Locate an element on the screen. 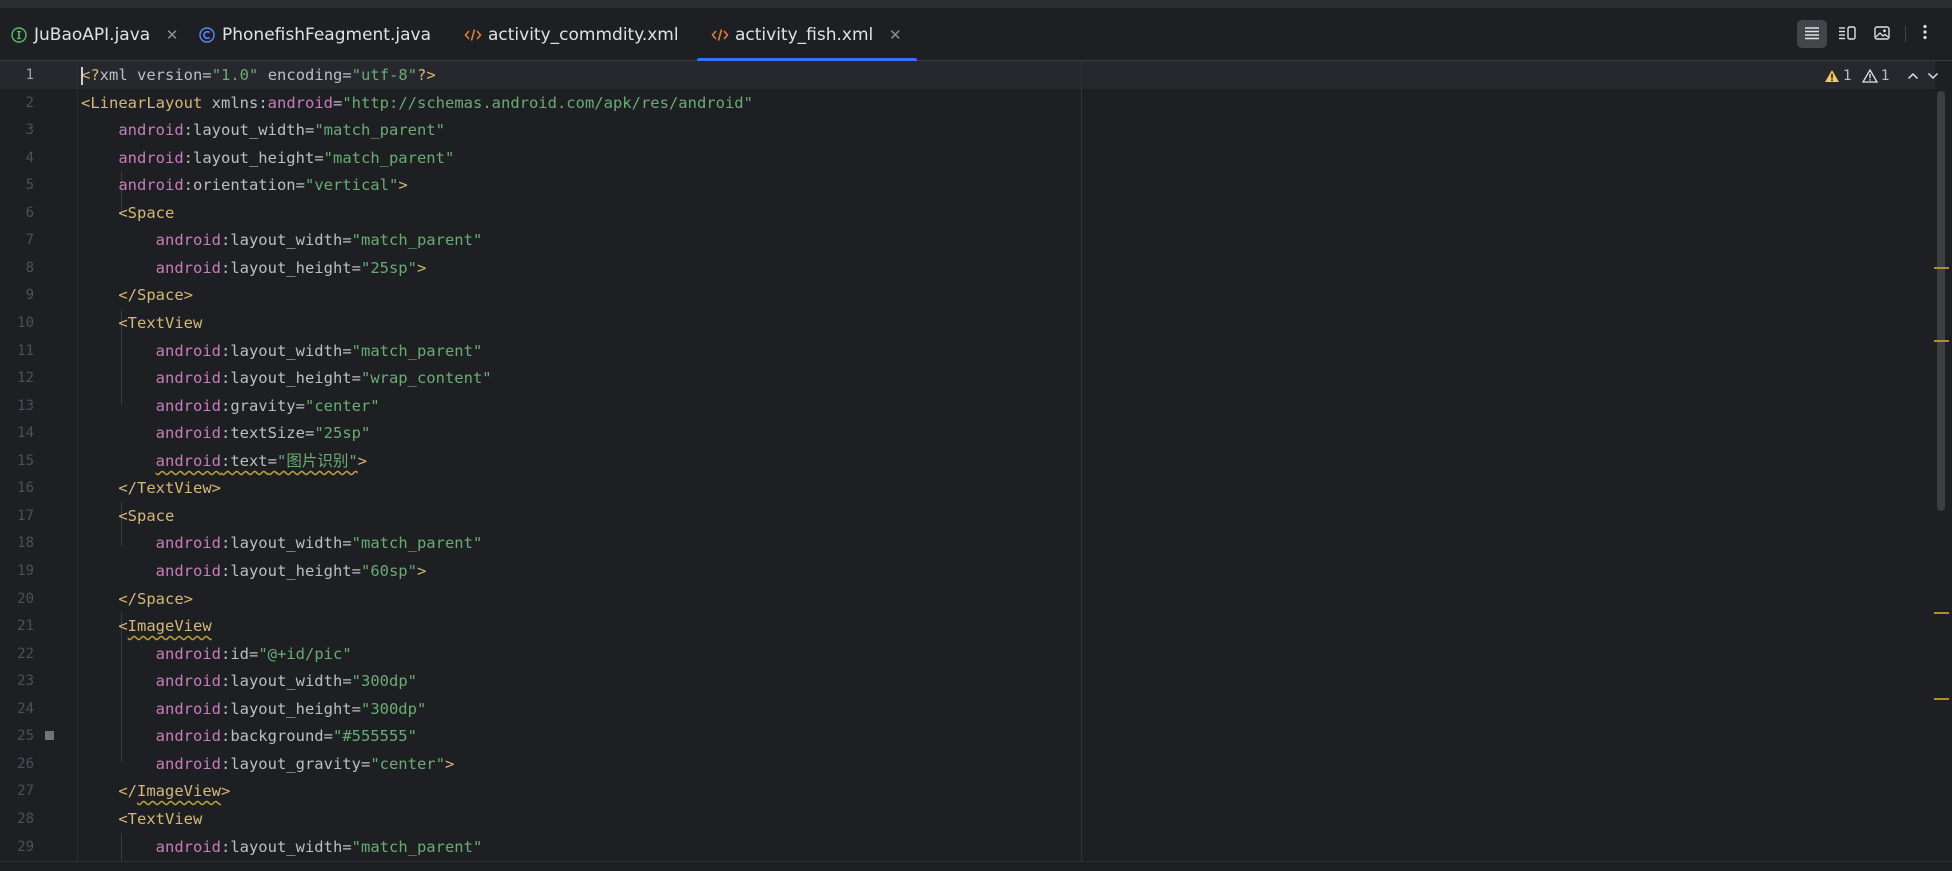 The height and width of the screenshot is (871, 1952). line-number: 6 is located at coordinates (29, 213).